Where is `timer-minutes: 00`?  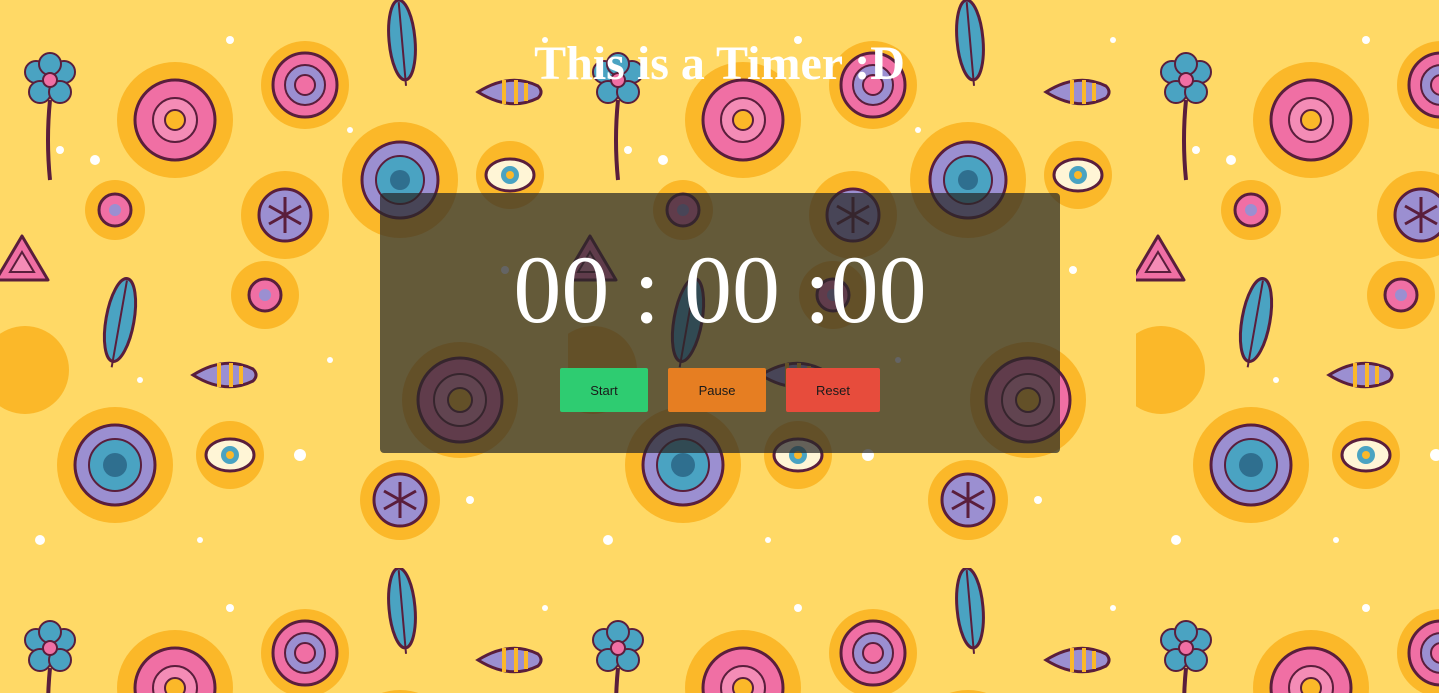
timer-minutes: 00 is located at coordinates (732, 289).